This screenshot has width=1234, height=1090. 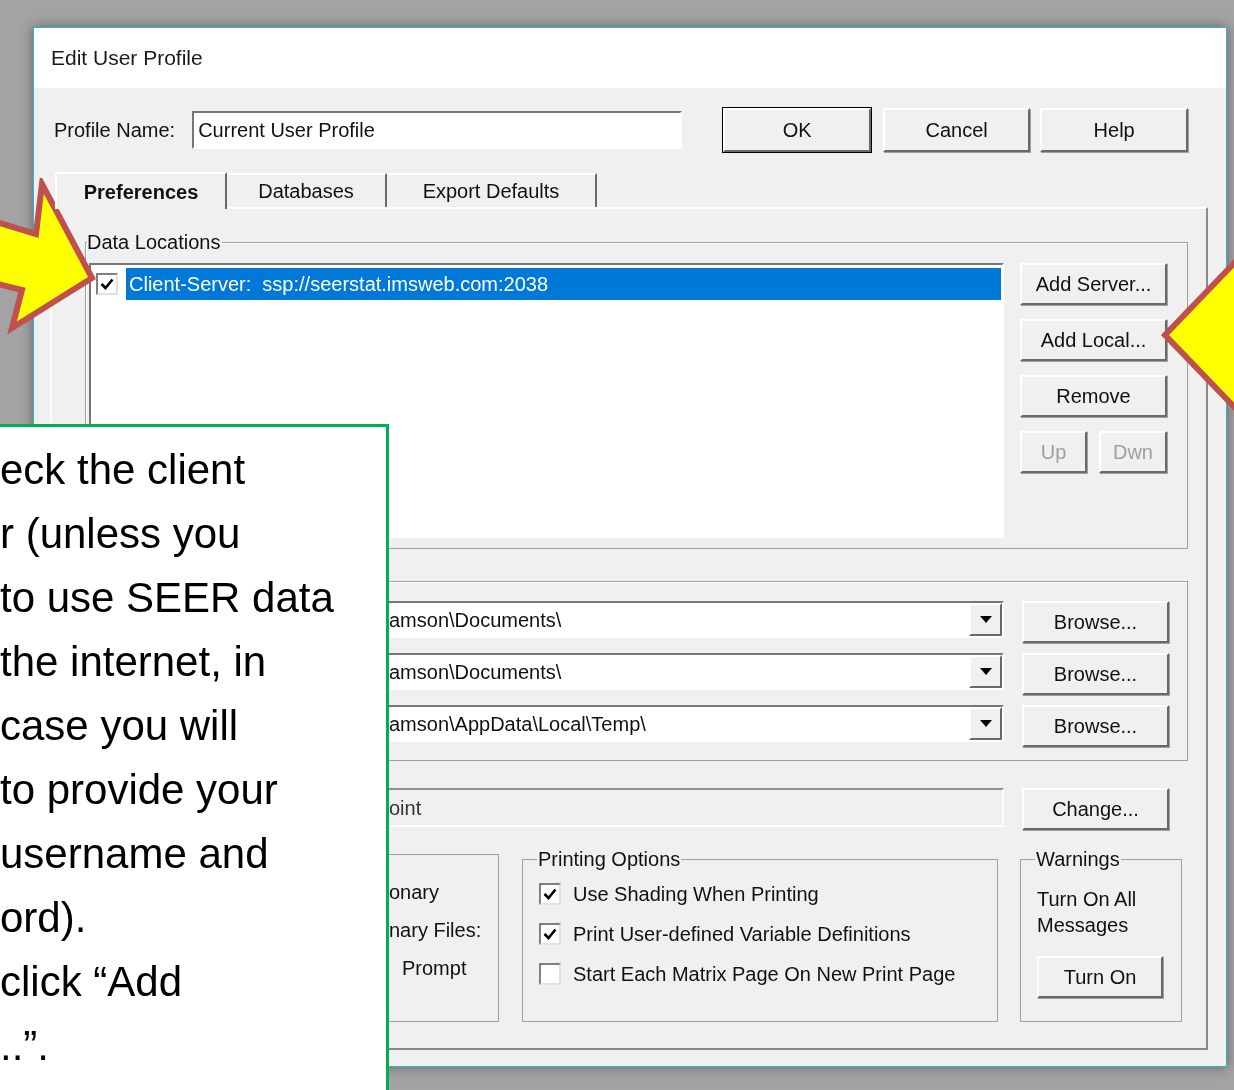 I want to click on checkbox-label: Start Each Matrix Page On New Print Page, so click(x=764, y=974).